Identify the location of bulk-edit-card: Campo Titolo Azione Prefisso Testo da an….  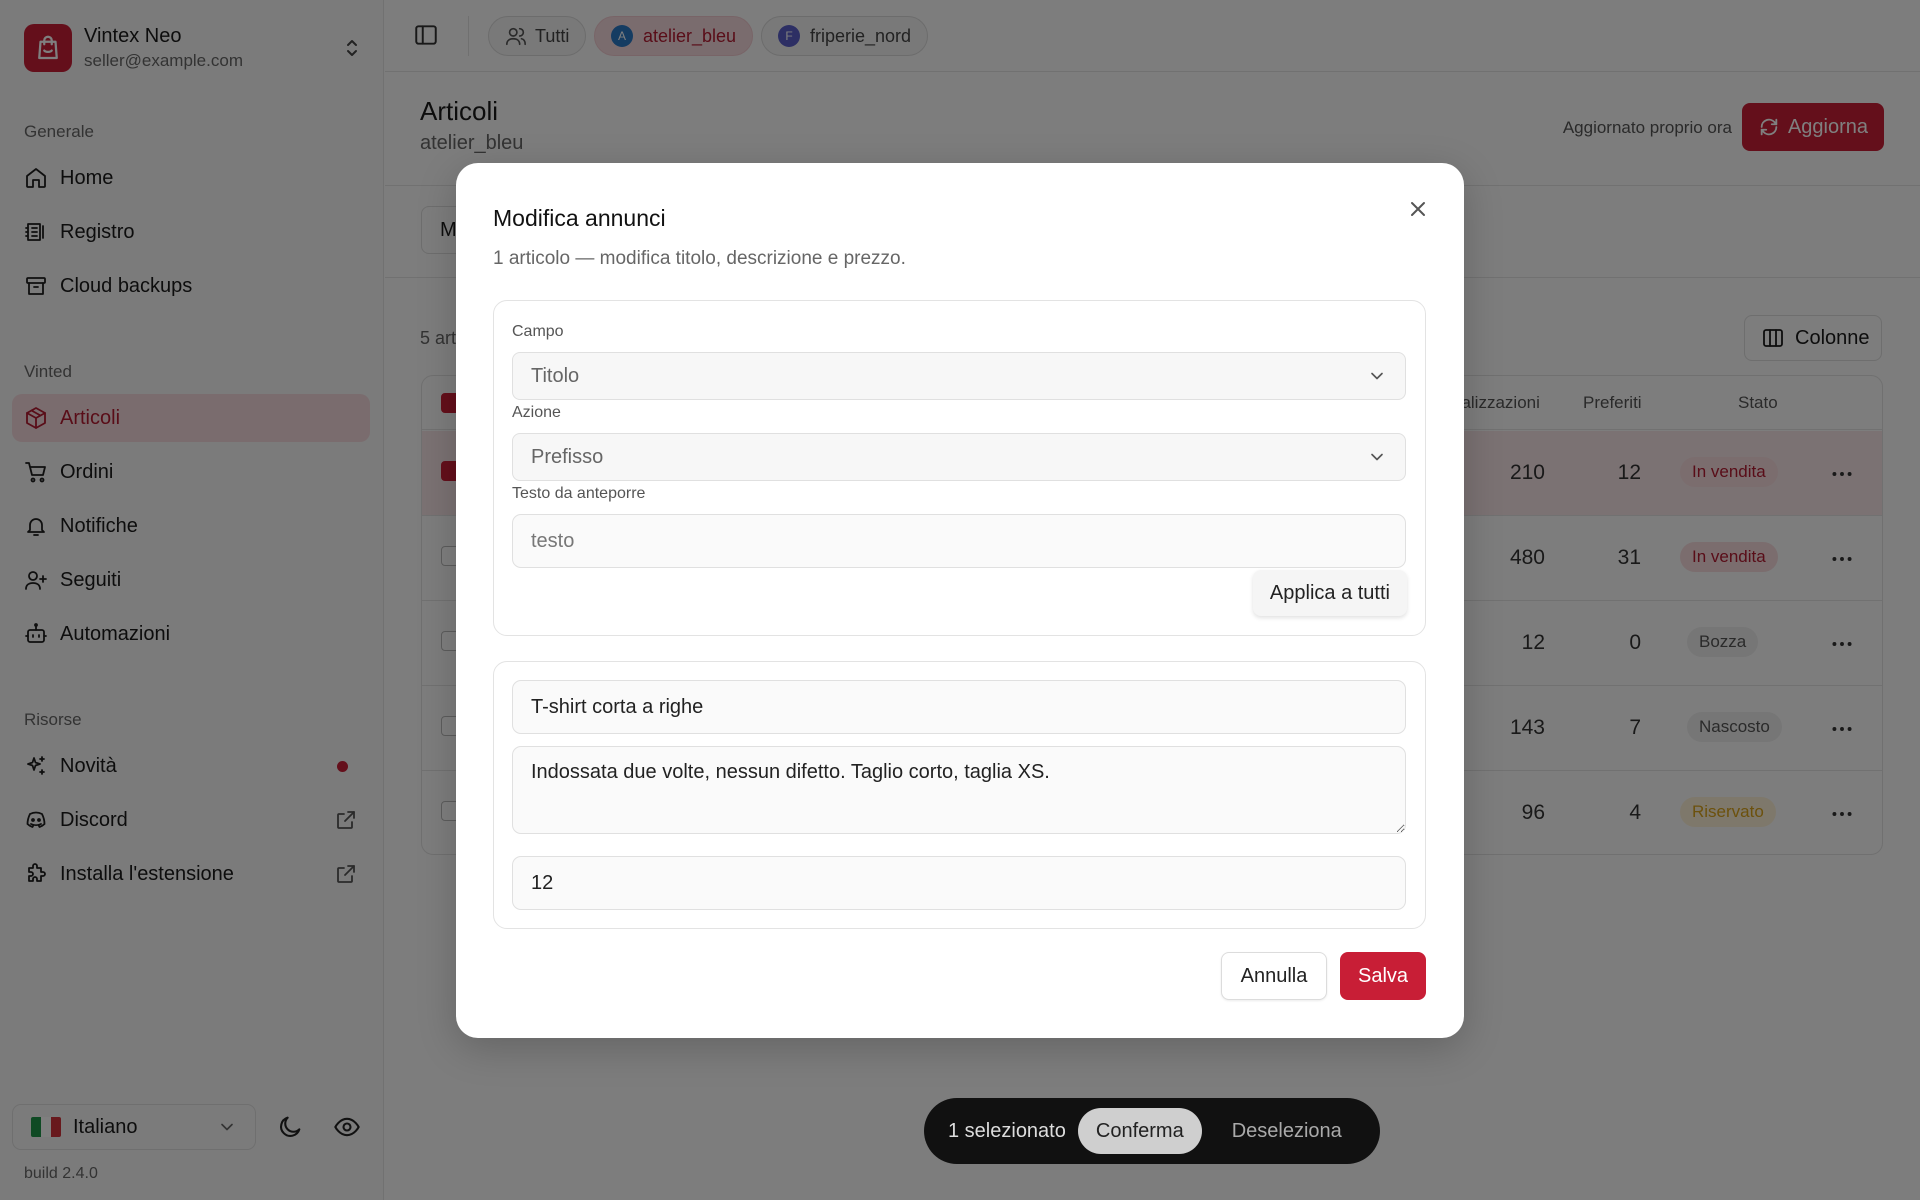
(959, 468).